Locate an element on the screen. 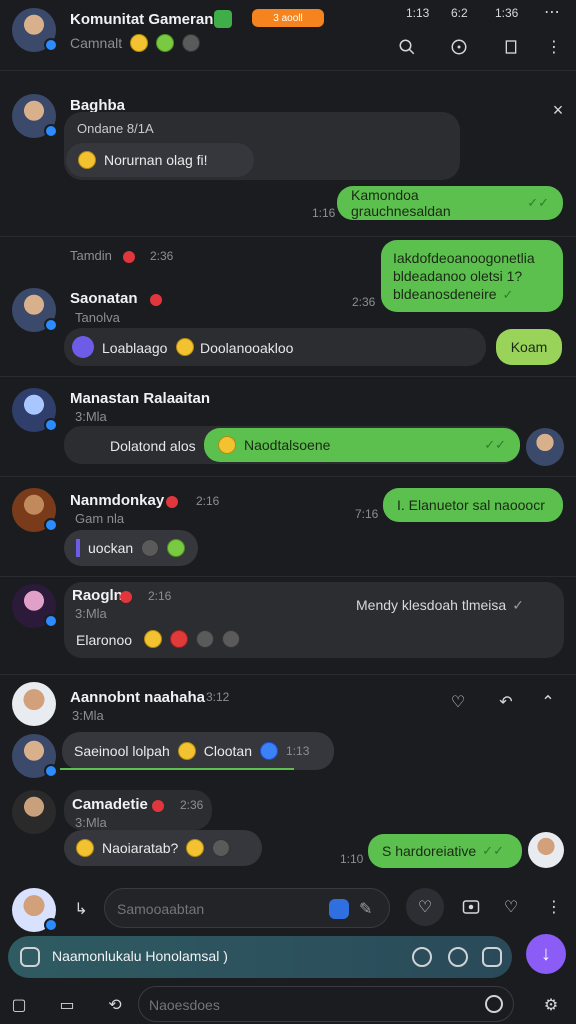  line-3: bldeanosdeneire ✓ is located at coordinates (453, 293).